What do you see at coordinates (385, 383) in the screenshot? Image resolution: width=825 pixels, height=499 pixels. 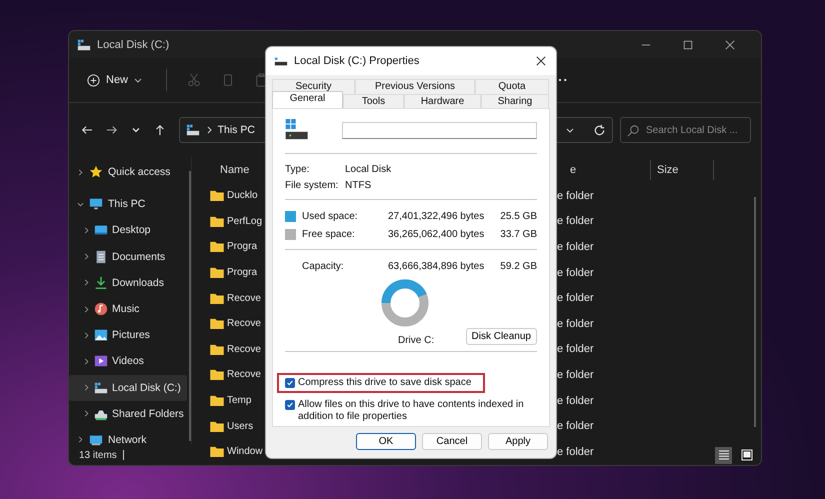 I see `checkbox-label: Compress this drive to save disk space` at bounding box center [385, 383].